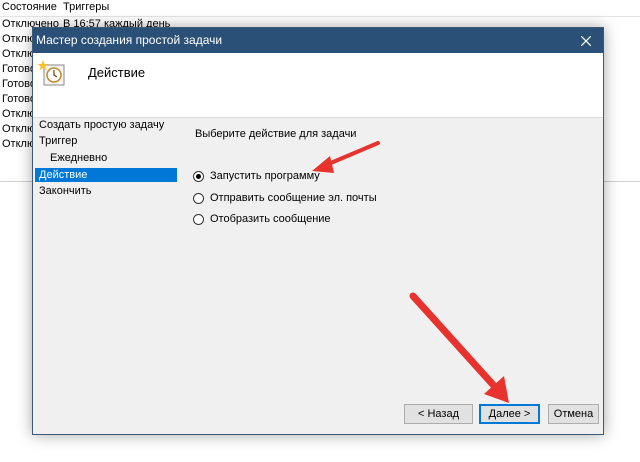 This screenshot has height=462, width=640. I want to click on option-send-email: Отправить сообщение эл. почты, so click(285, 198).